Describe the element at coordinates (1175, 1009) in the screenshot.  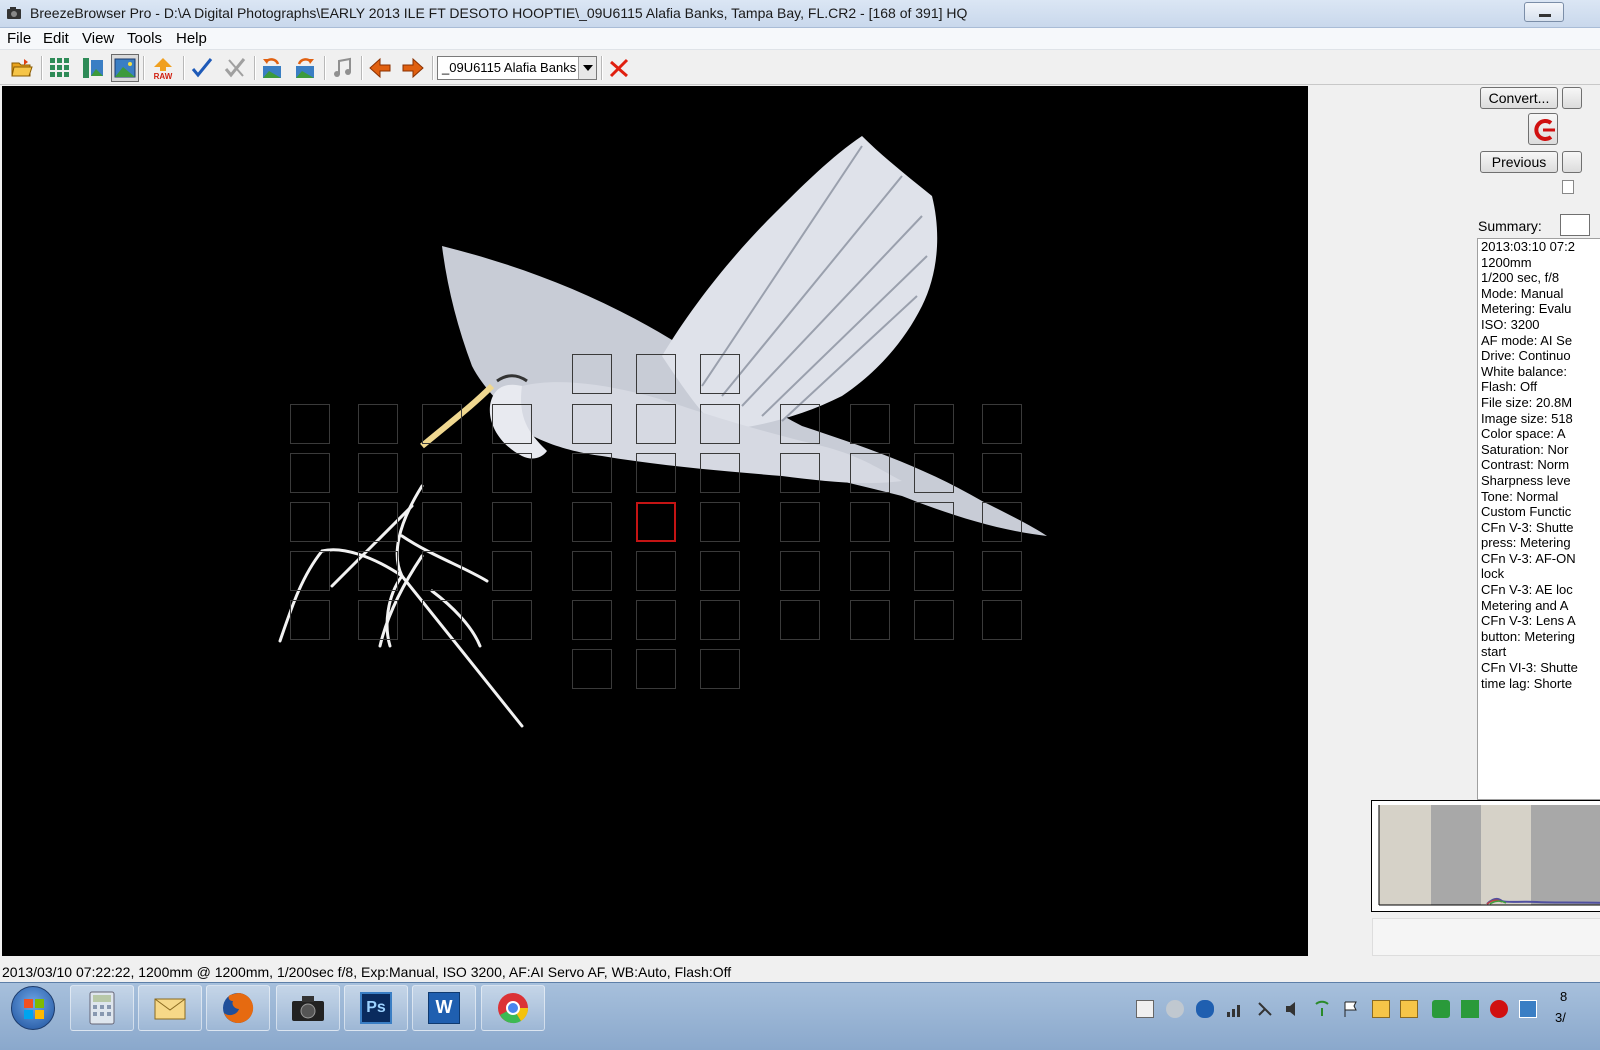
I see `tray-safely-remove-icon` at that location.